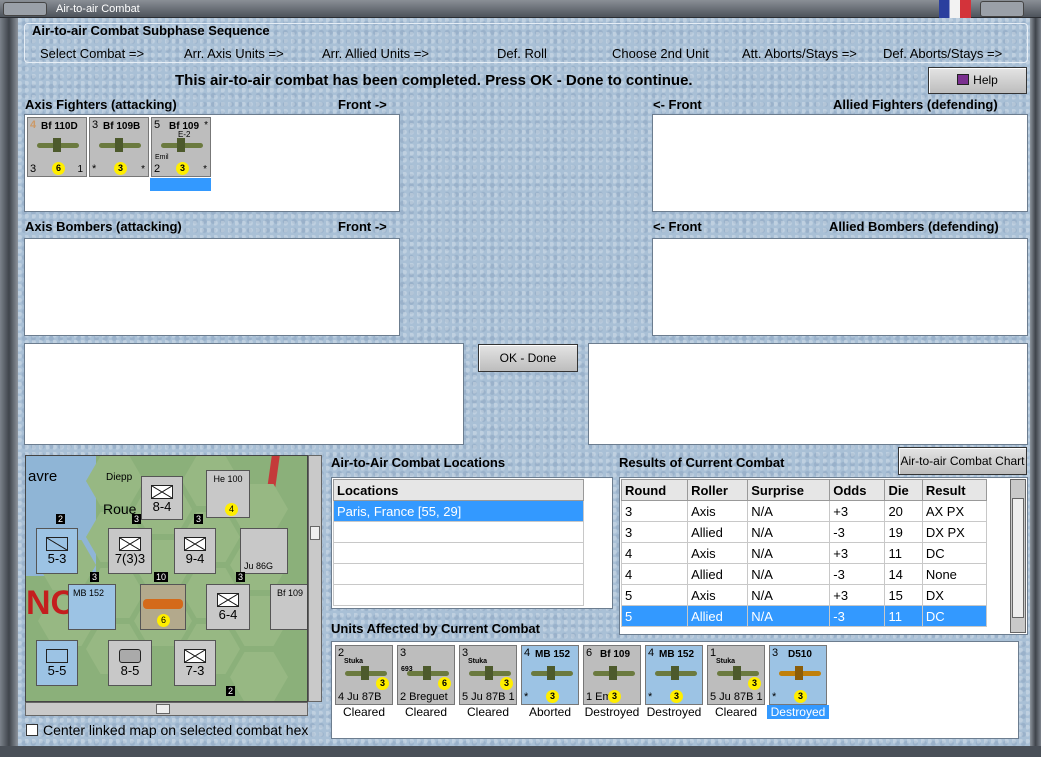 This screenshot has height=757, width=1041. Describe the element at coordinates (33, 125) in the screenshot. I see `counter-top: 4` at that location.